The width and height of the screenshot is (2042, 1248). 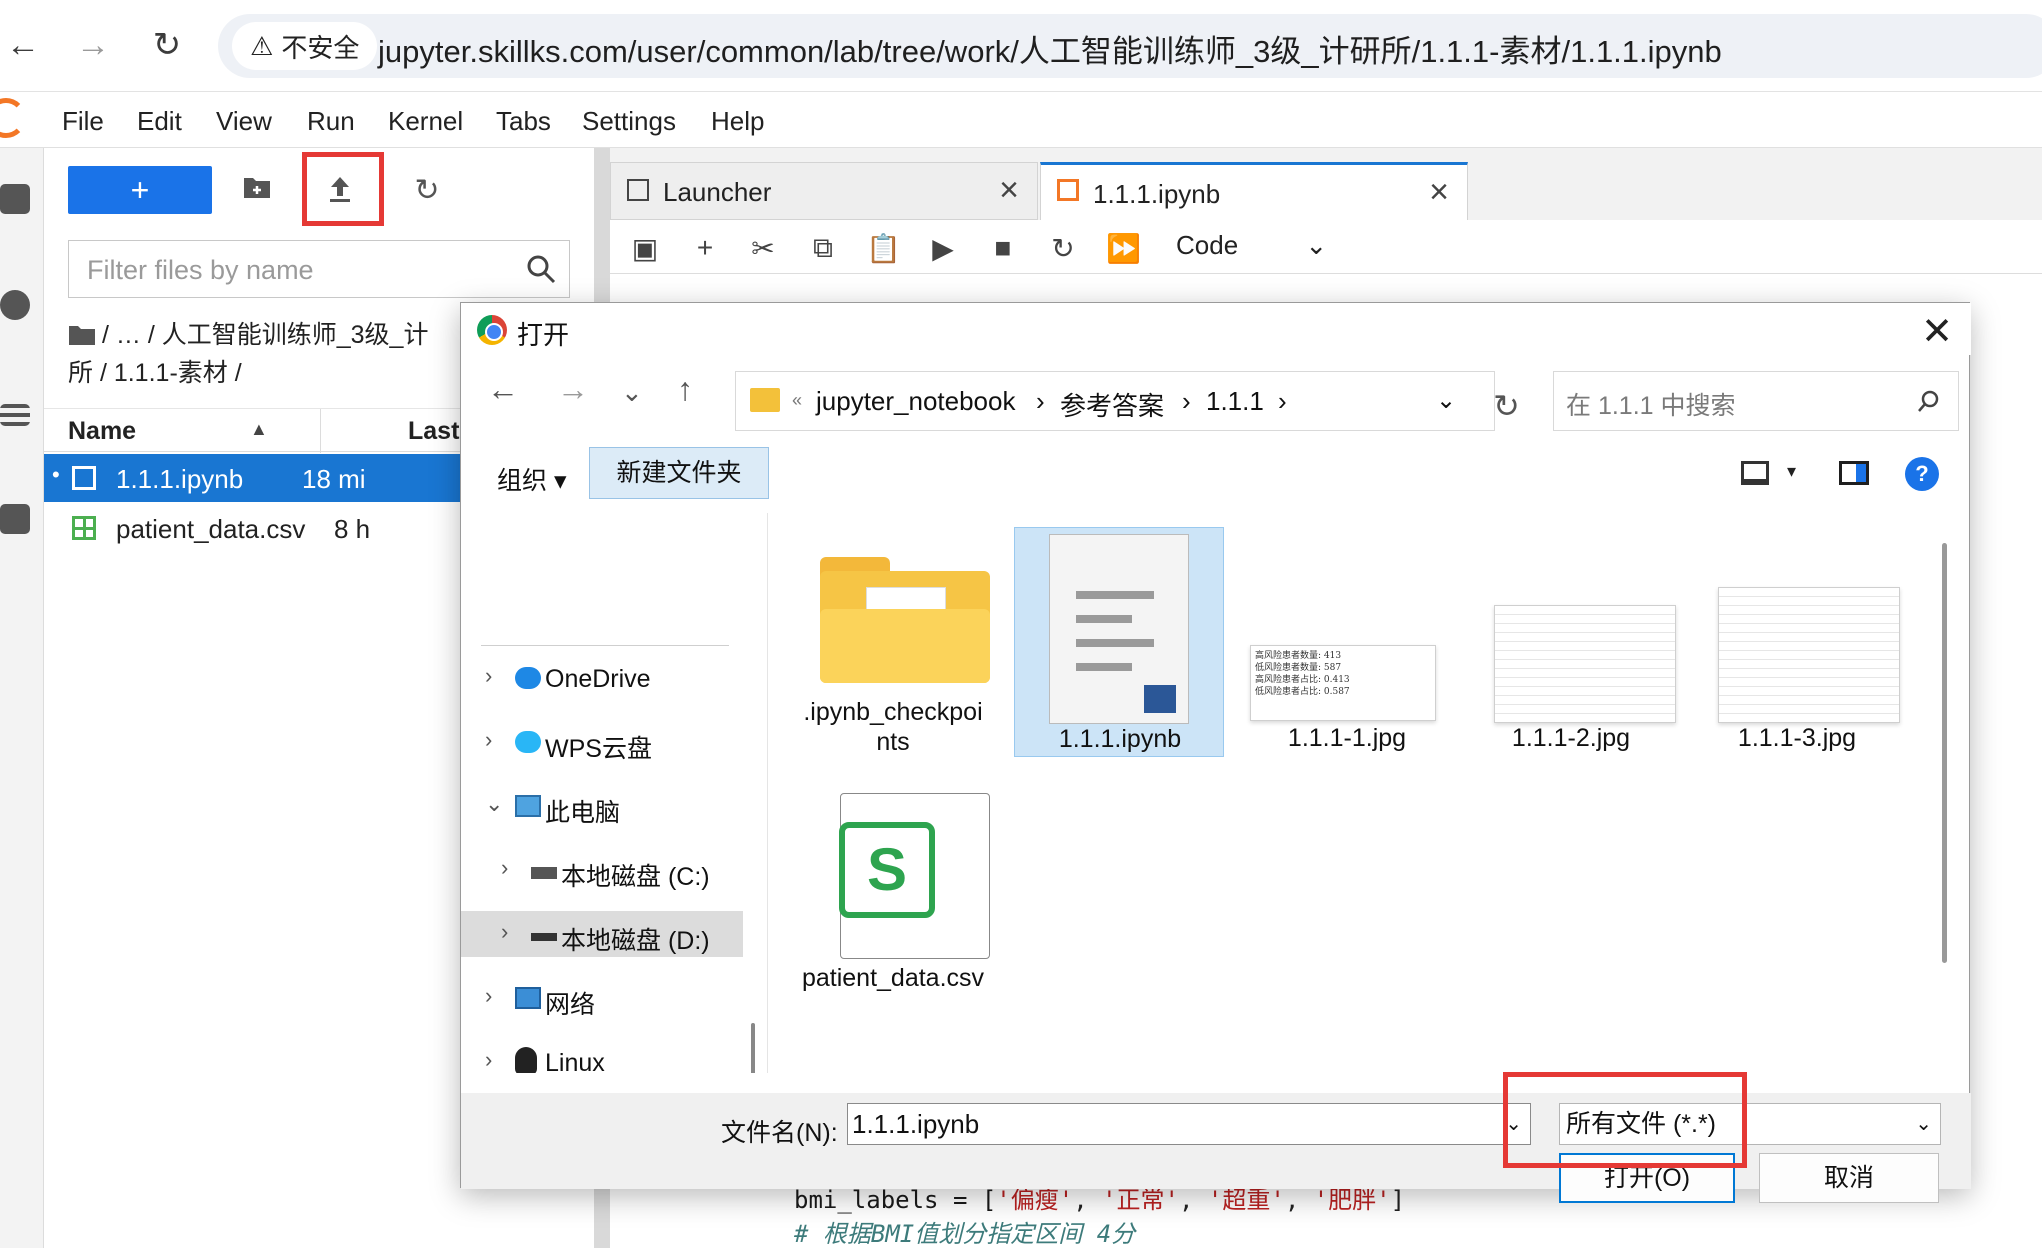 I want to click on code-string: '肥胖', so click(x=1352, y=1200).